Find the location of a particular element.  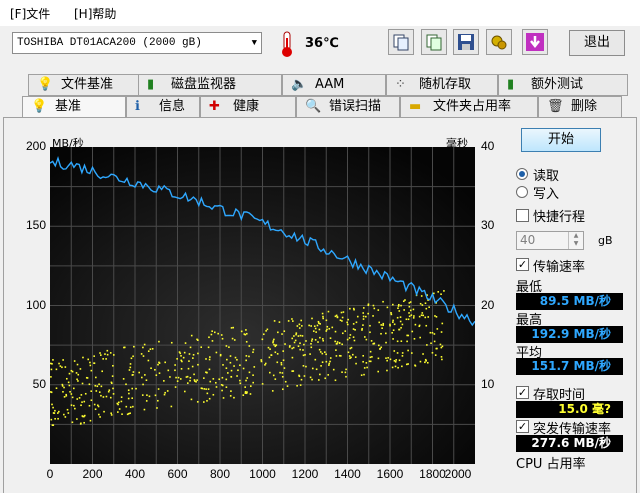

write-radio is located at coordinates (522, 192).